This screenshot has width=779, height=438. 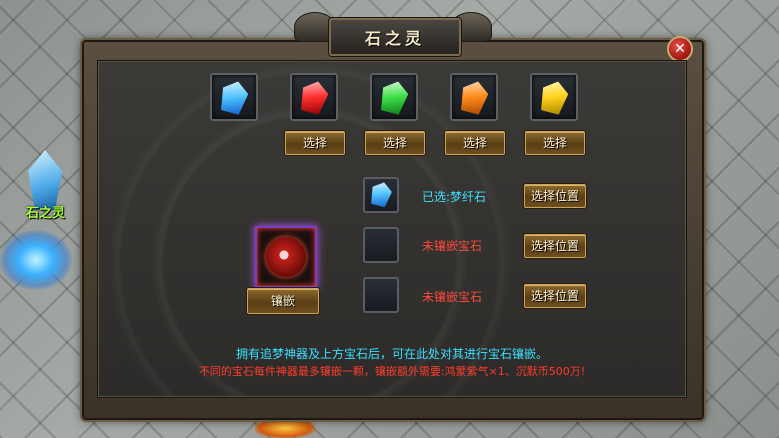 I want to click on socket-1-select-position-button: 选择位置, so click(x=555, y=196).